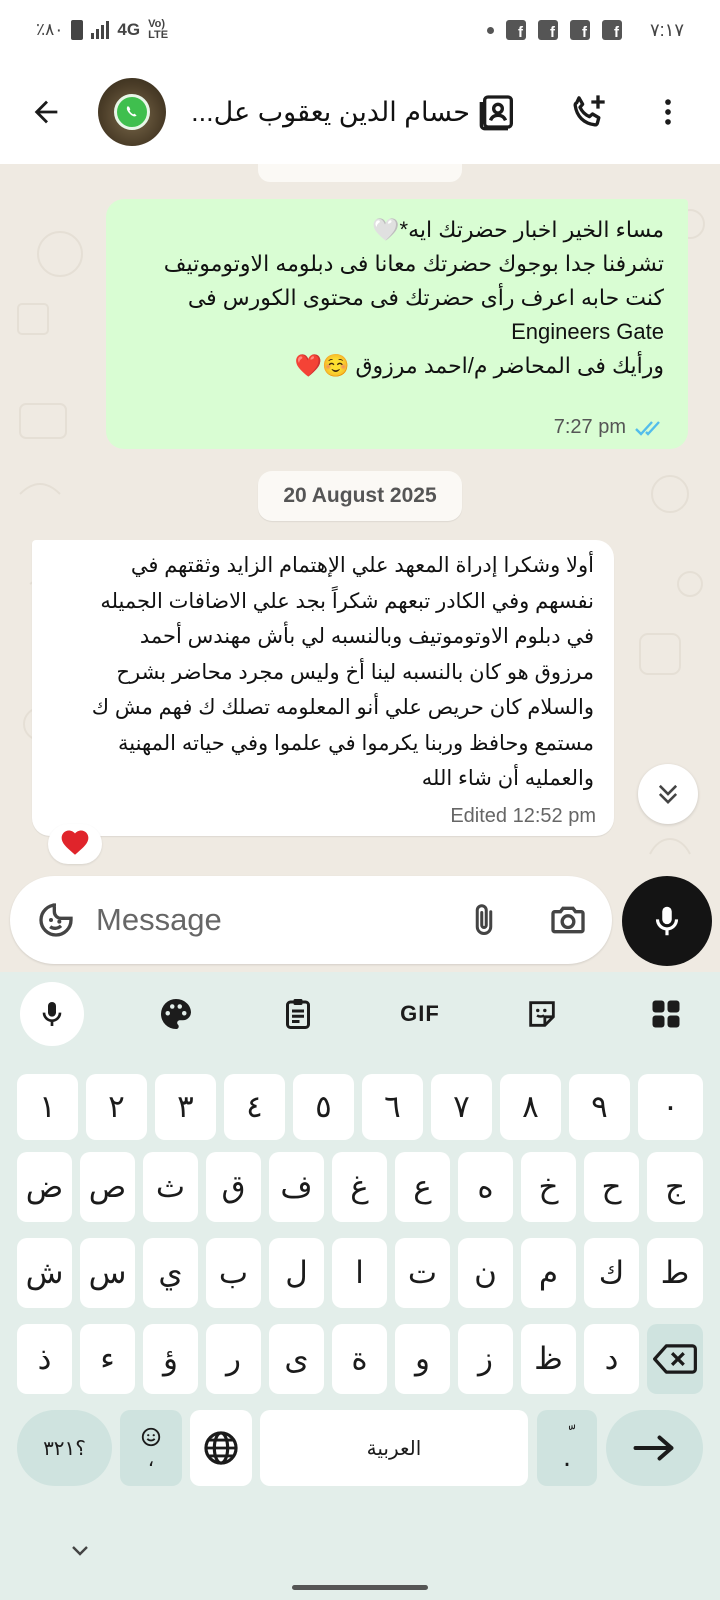 This screenshot has height=1600, width=720. I want to click on key: ج, so click(675, 1187).